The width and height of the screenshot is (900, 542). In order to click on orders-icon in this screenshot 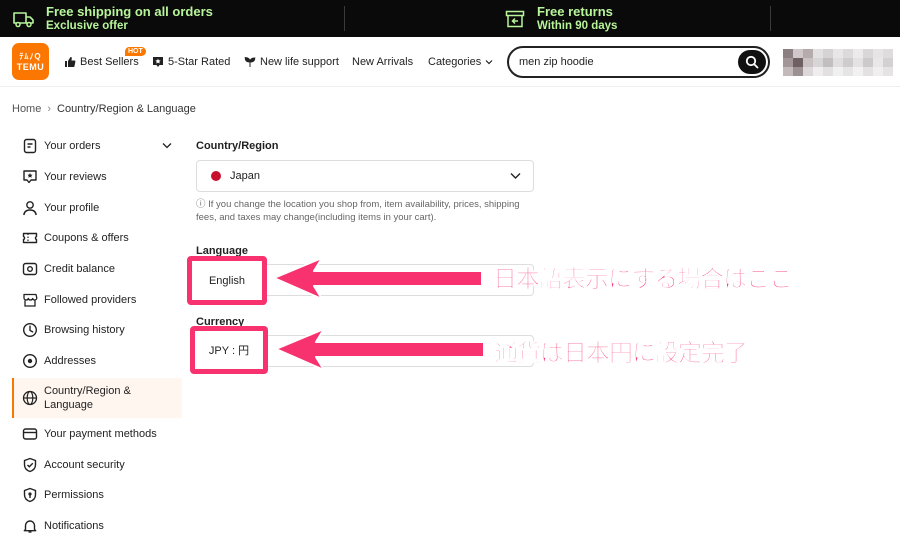, I will do `click(30, 146)`.